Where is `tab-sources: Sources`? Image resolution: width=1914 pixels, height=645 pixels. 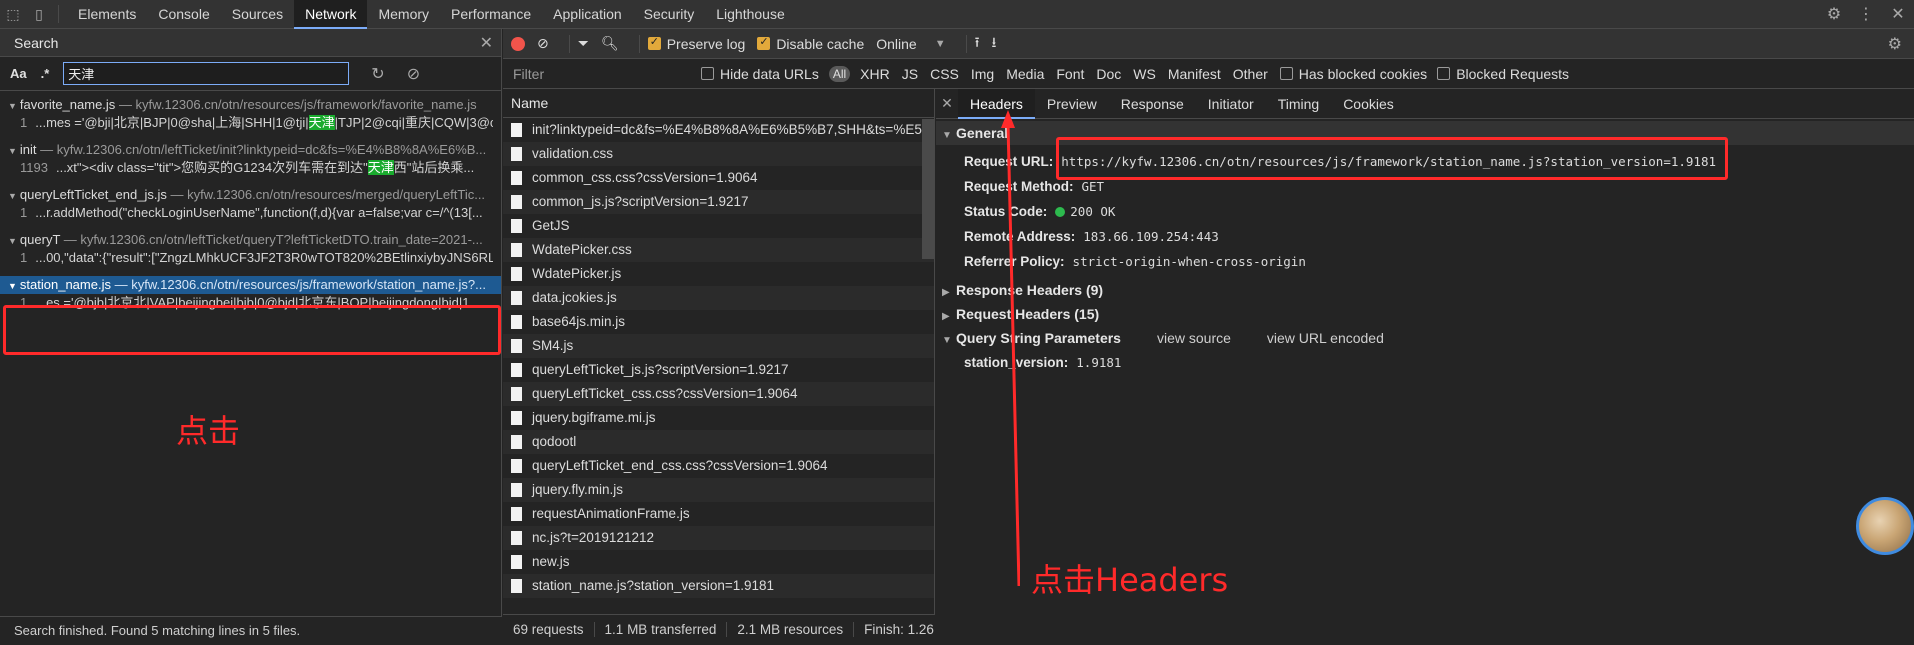 tab-sources: Sources is located at coordinates (257, 14).